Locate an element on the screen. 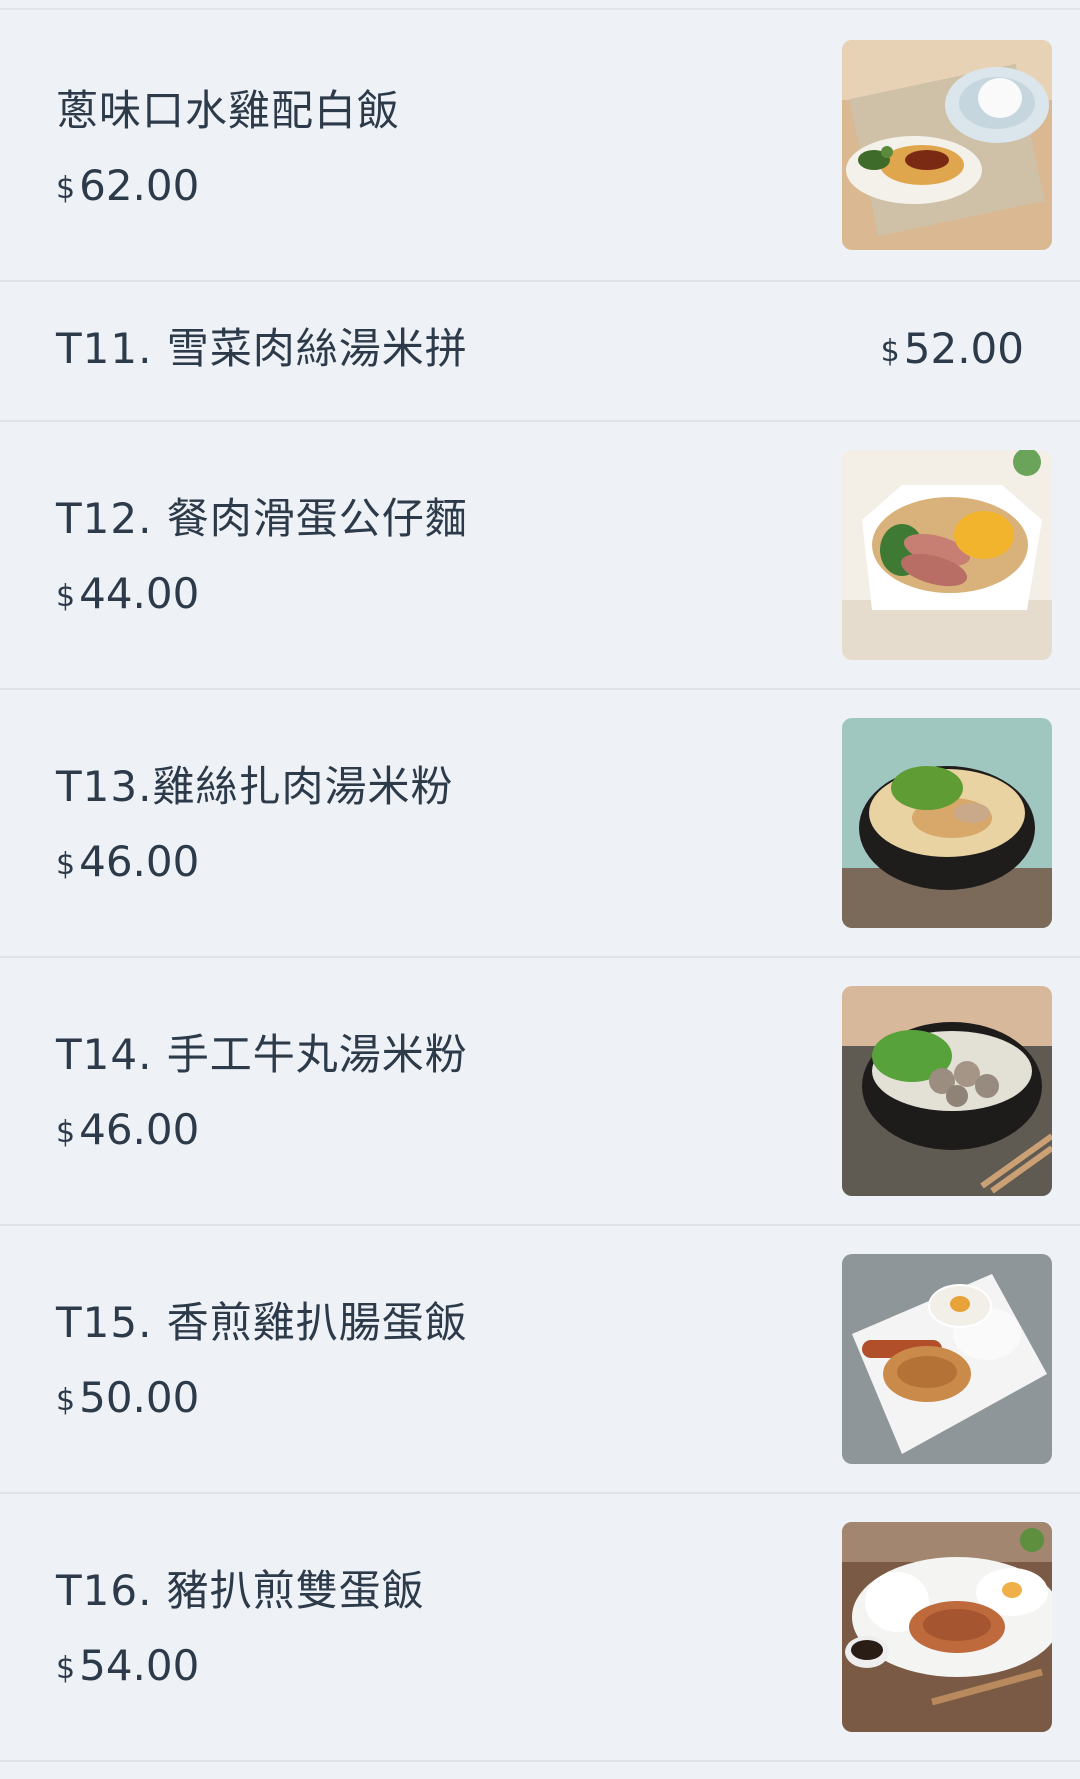 This screenshot has width=1080, height=1779. menu-item: T11. 雪菜肉絲湯米拼 $52.00 is located at coordinates (540, 352).